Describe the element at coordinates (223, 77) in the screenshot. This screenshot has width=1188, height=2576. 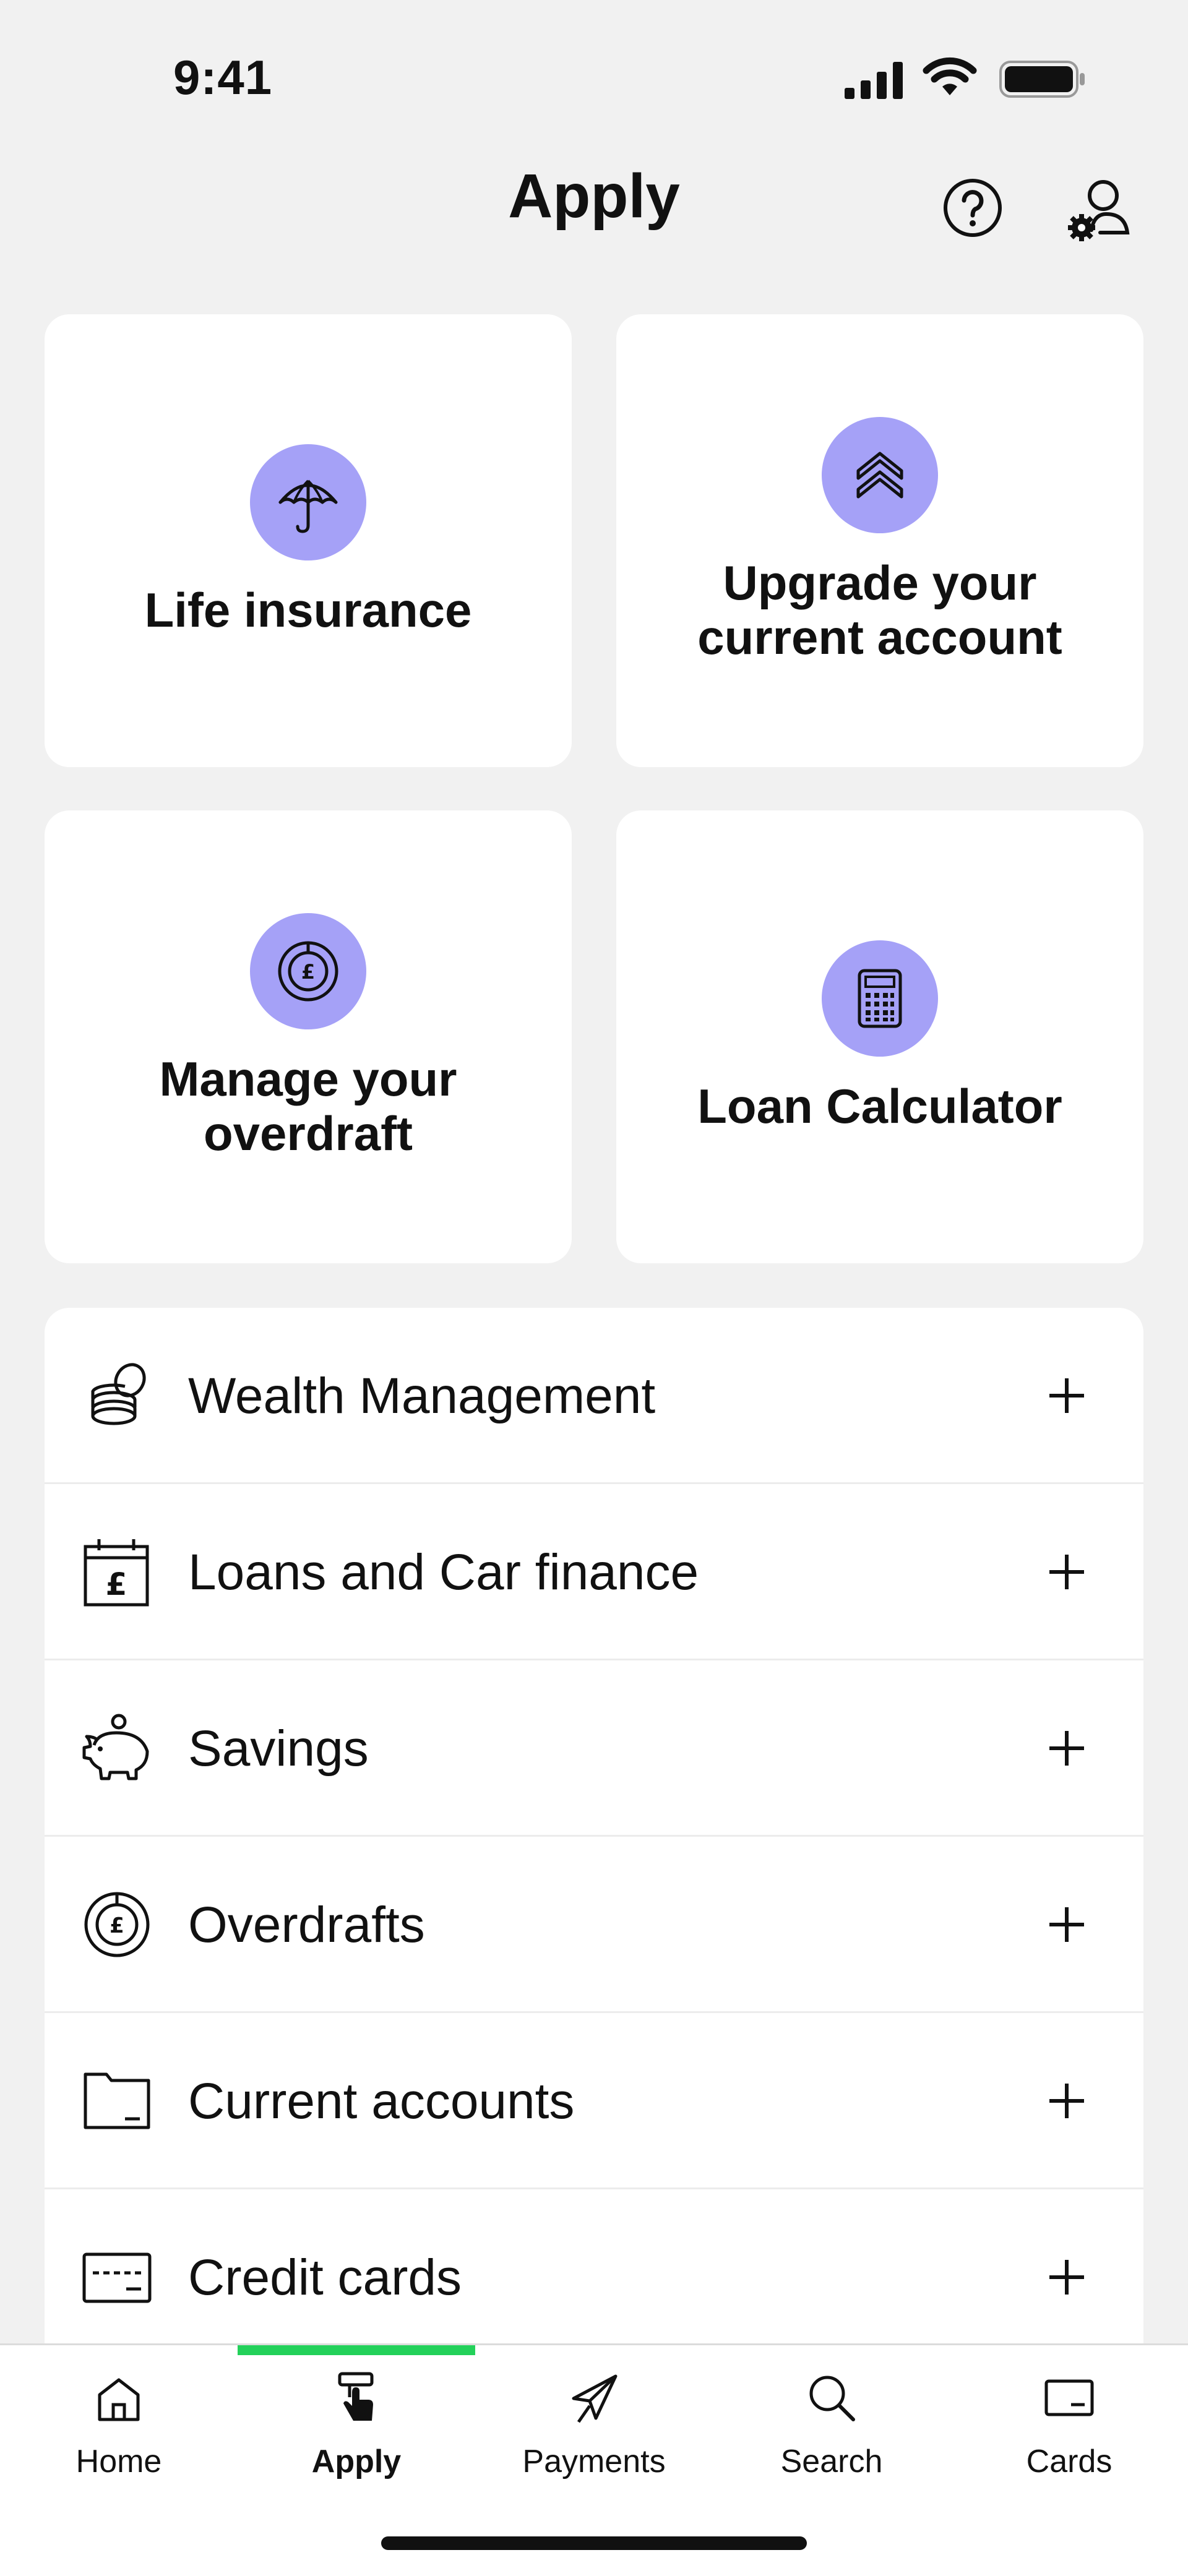
I see `status-time: 9:41` at that location.